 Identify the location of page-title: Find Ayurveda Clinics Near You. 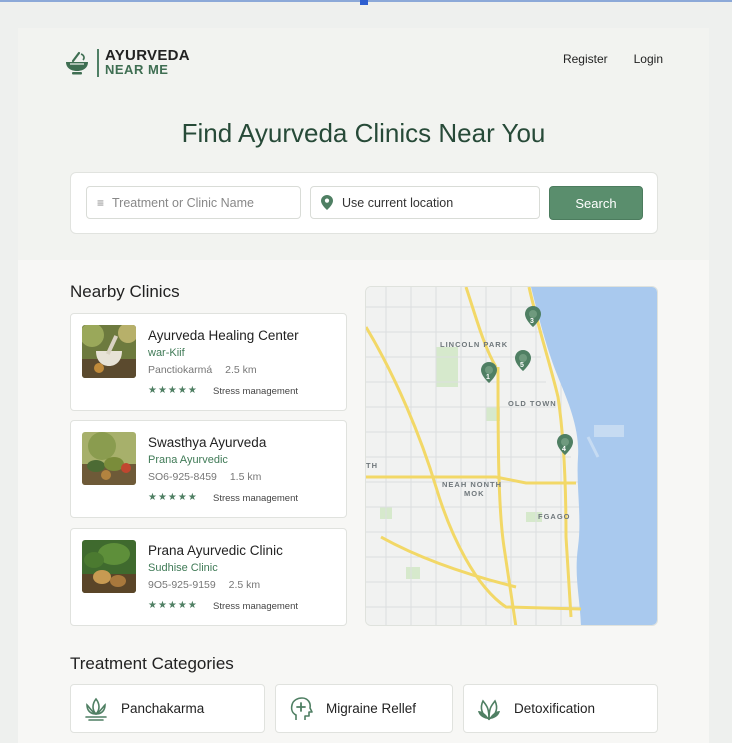
(363, 133).